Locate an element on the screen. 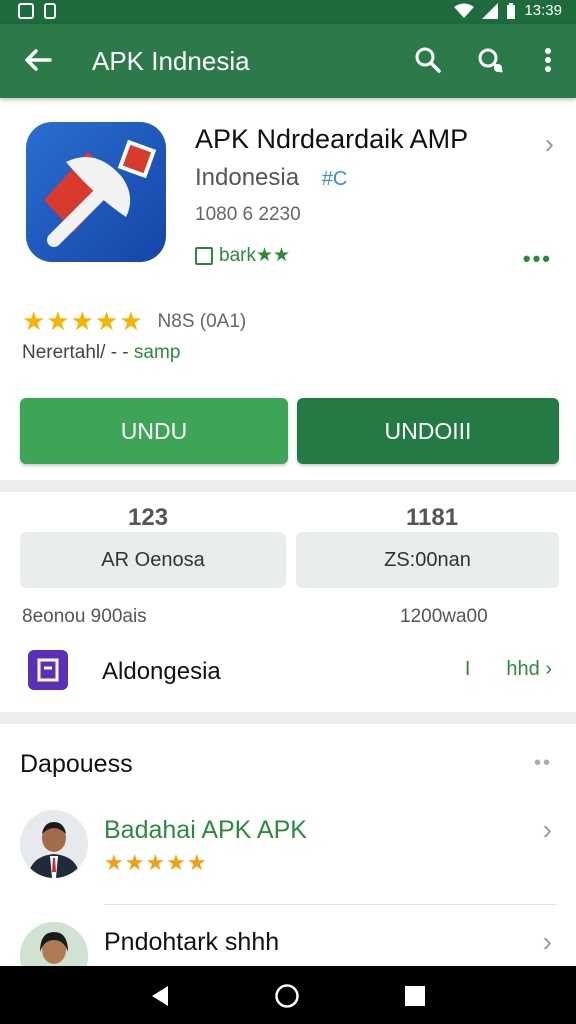  stat-caption: 1200wa00 is located at coordinates (444, 616).